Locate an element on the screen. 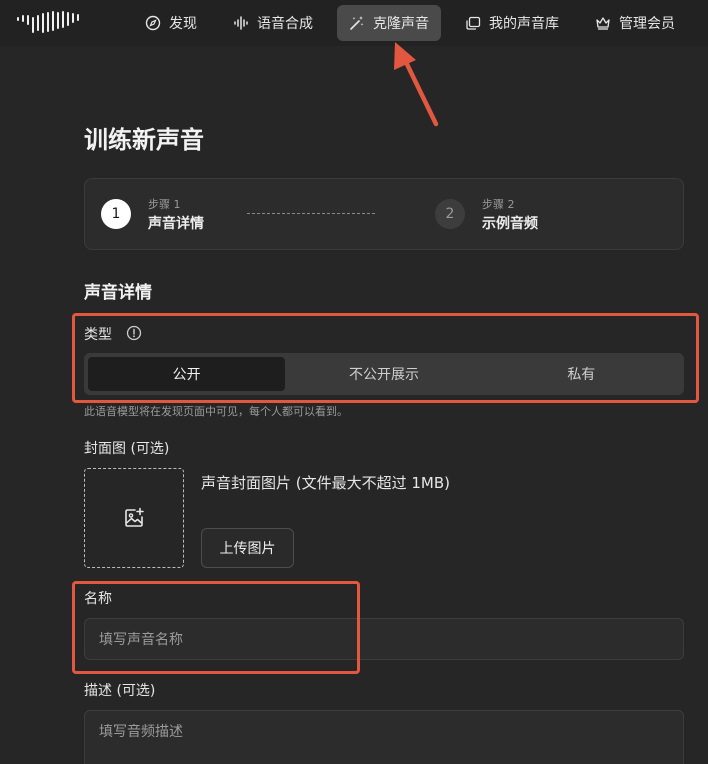 This screenshot has width=708, height=764. step-1-circle: 1 is located at coordinates (116, 214).